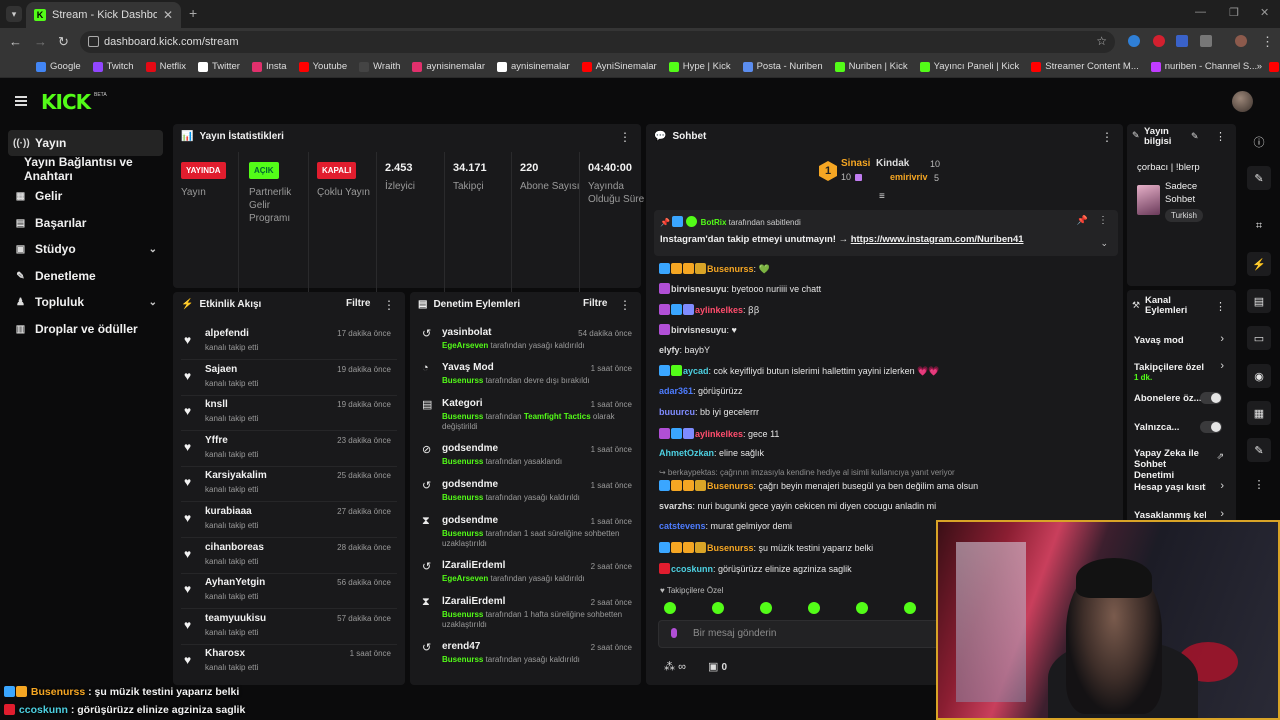 This screenshot has width=1280, height=720. What do you see at coordinates (711, 453) in the screenshot?
I see `chat-message: AhmetOzkan: eline sağlık` at bounding box center [711, 453].